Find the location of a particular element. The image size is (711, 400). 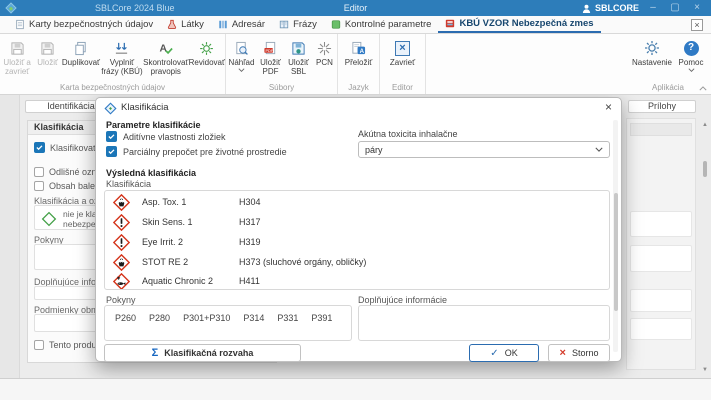

ribbon-group-label: Editor is located at coordinates (402, 87).